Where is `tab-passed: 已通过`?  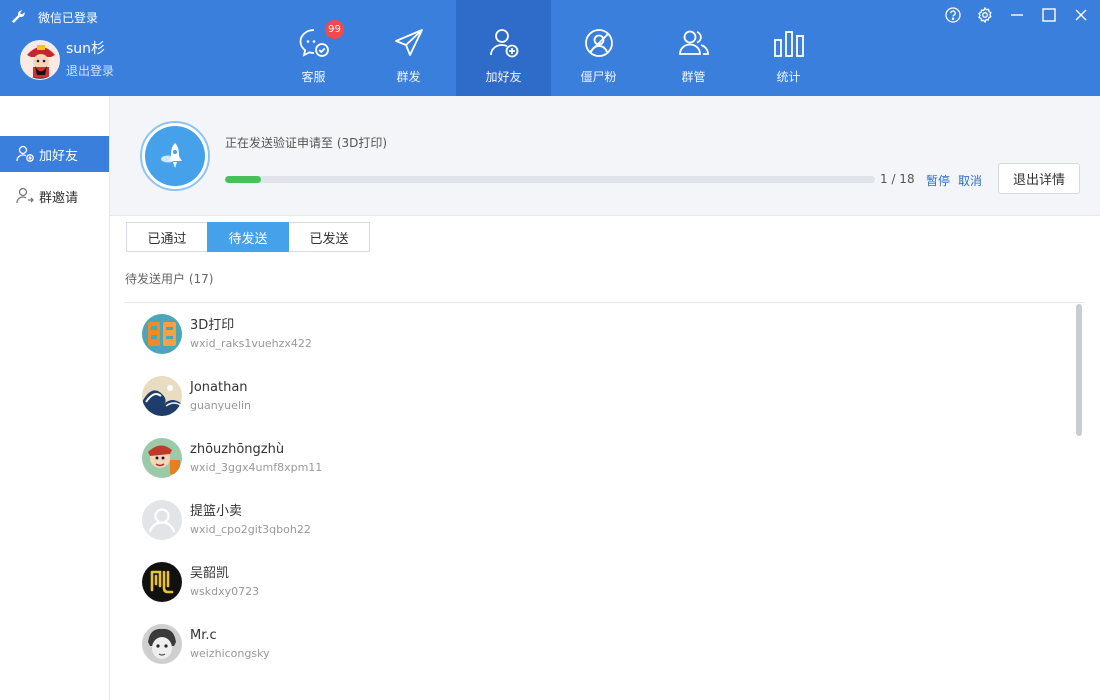 tab-passed: 已通过 is located at coordinates (167, 237).